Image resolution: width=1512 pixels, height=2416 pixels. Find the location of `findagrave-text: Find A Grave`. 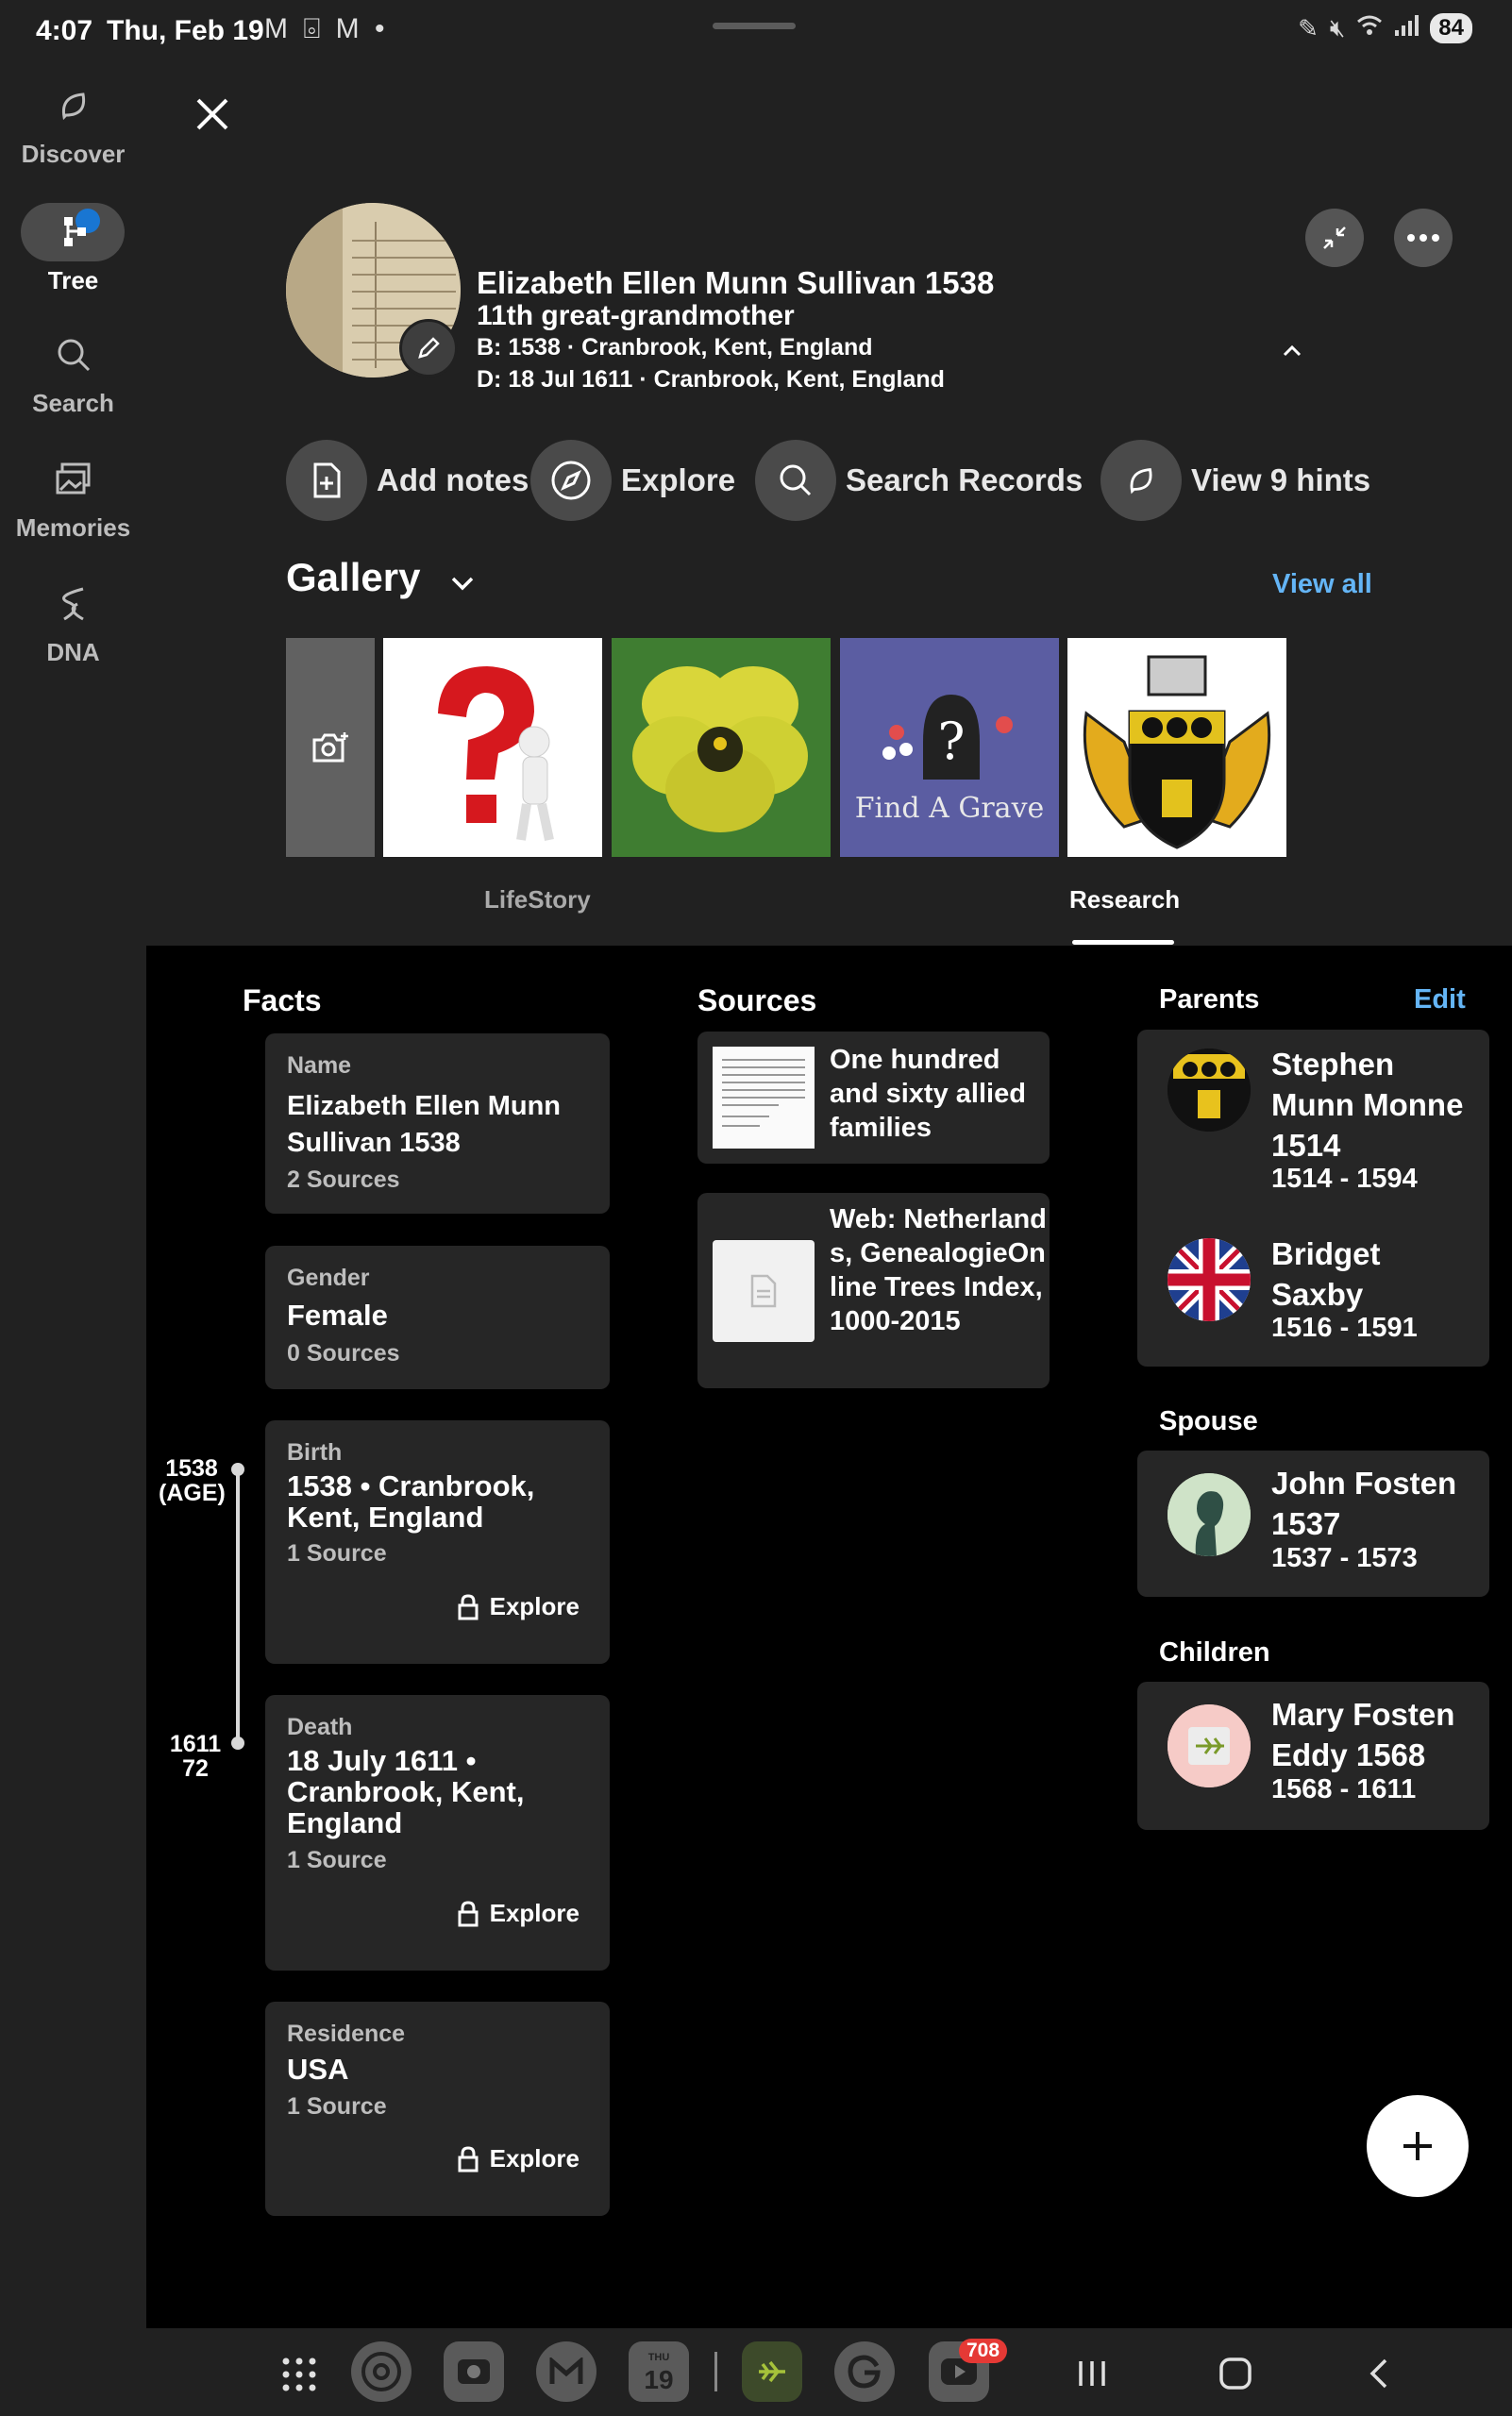

findagrave-text: Find A Grave is located at coordinates (950, 809).